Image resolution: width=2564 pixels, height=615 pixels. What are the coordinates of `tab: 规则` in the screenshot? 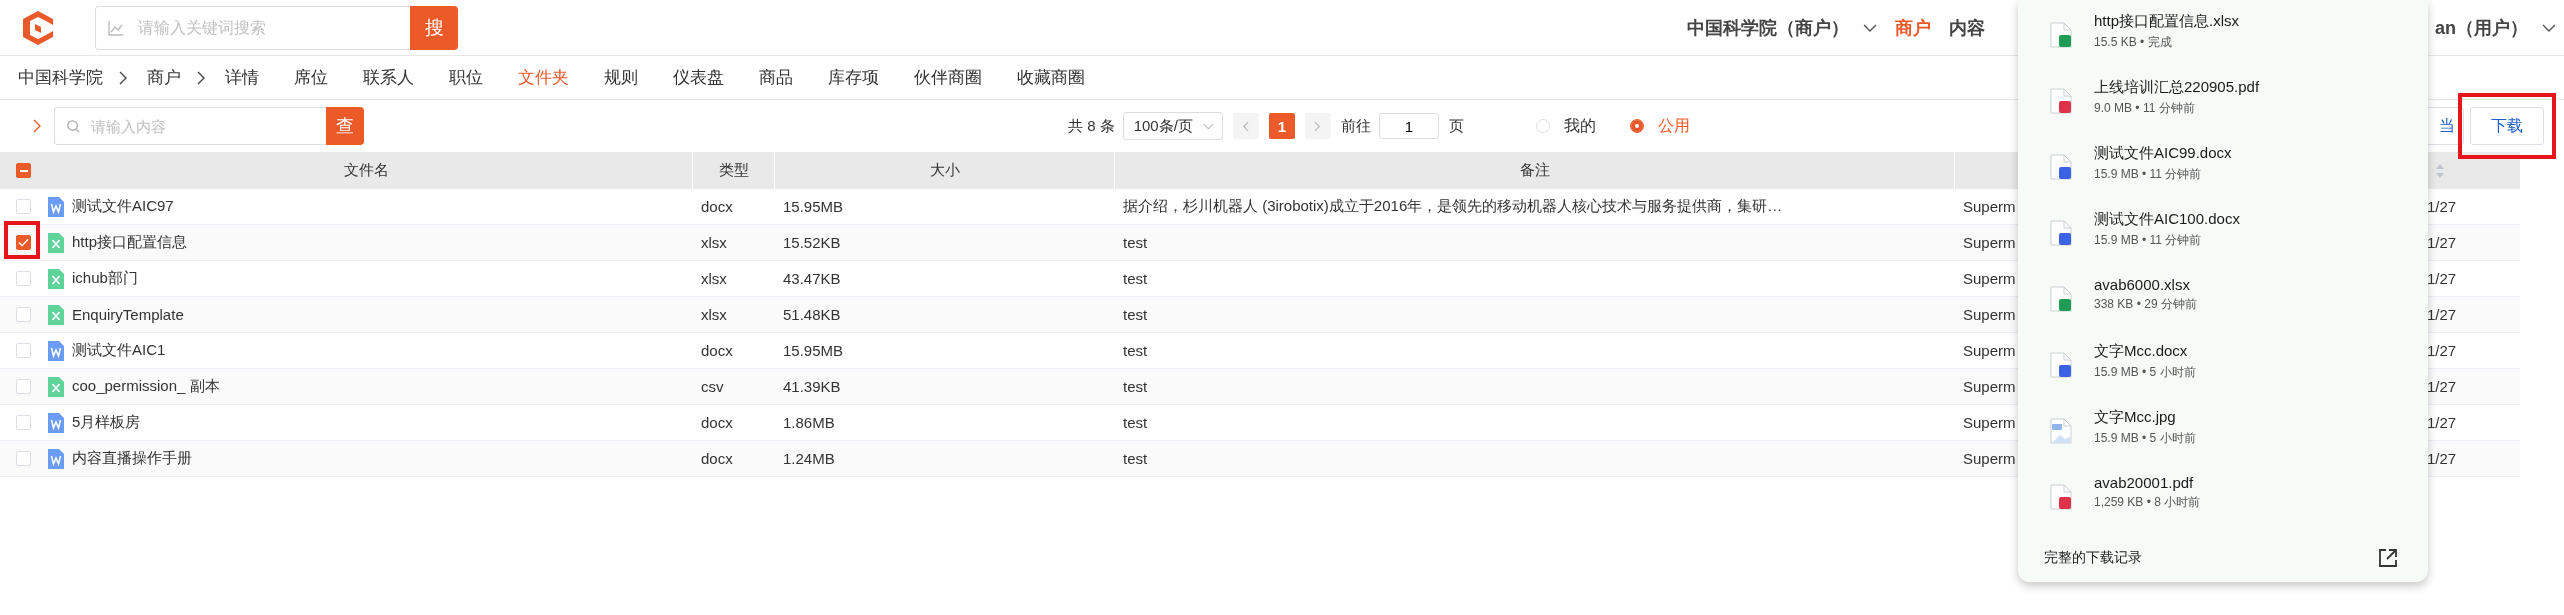 It's located at (621, 77).